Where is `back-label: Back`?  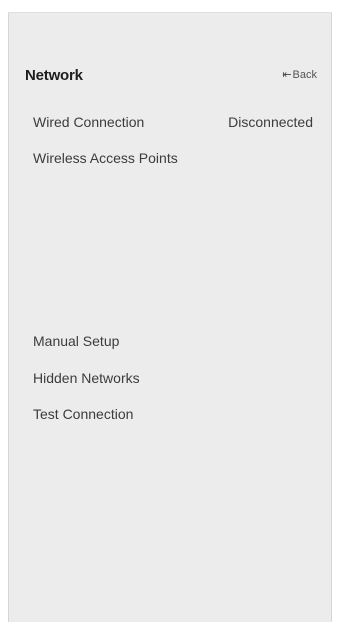 back-label: Back is located at coordinates (304, 75).